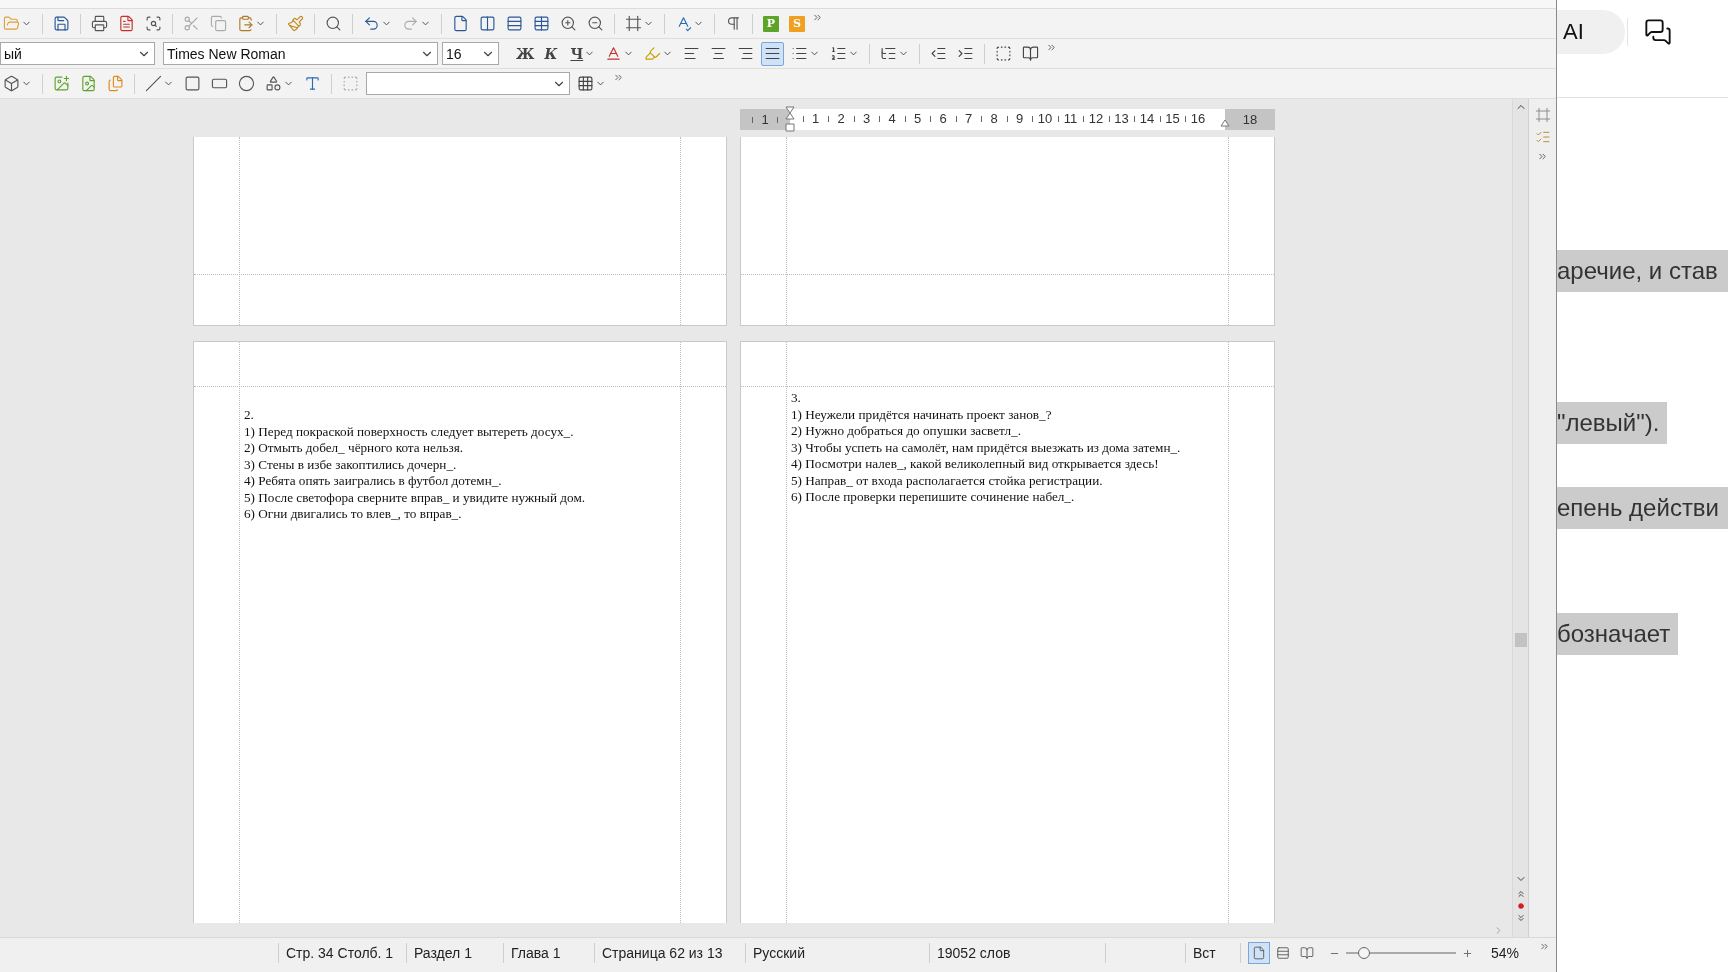 The width and height of the screenshot is (1728, 972). What do you see at coordinates (1618, 634) in the screenshot?
I see `highlighted-text: бозначает` at bounding box center [1618, 634].